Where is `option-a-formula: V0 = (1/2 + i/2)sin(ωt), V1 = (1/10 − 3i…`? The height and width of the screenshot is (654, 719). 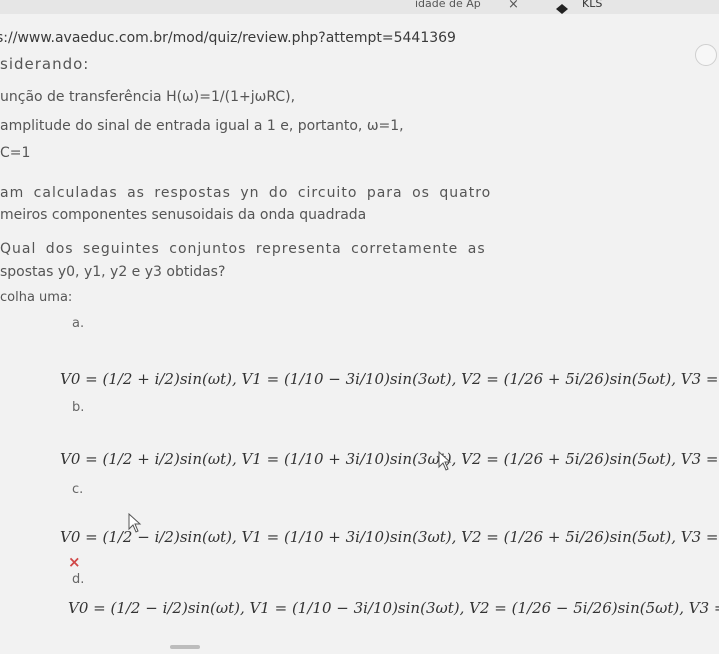
option-a-formula: V0 = (1/2 + i/2)sin(ωt), V1 = (1/10 − 3i… is located at coordinates (389, 379).